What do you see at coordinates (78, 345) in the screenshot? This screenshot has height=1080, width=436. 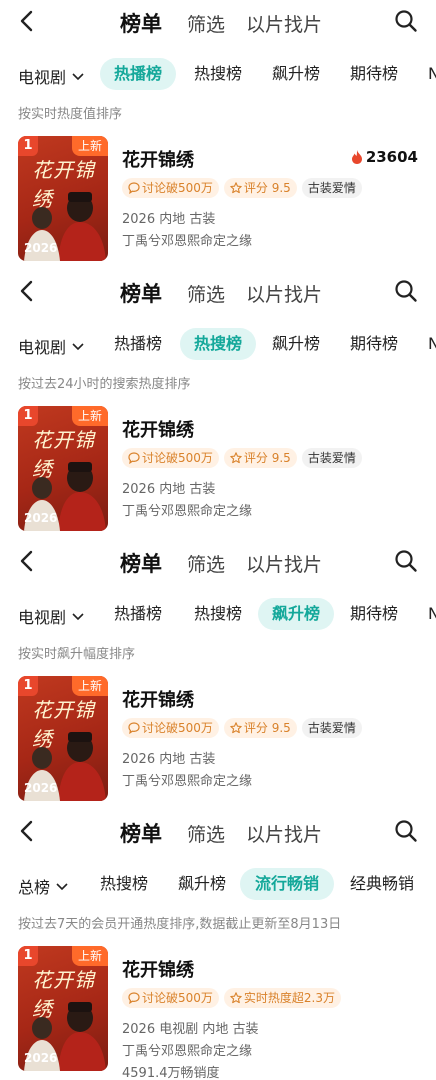 I see `chevron-down-icon` at bounding box center [78, 345].